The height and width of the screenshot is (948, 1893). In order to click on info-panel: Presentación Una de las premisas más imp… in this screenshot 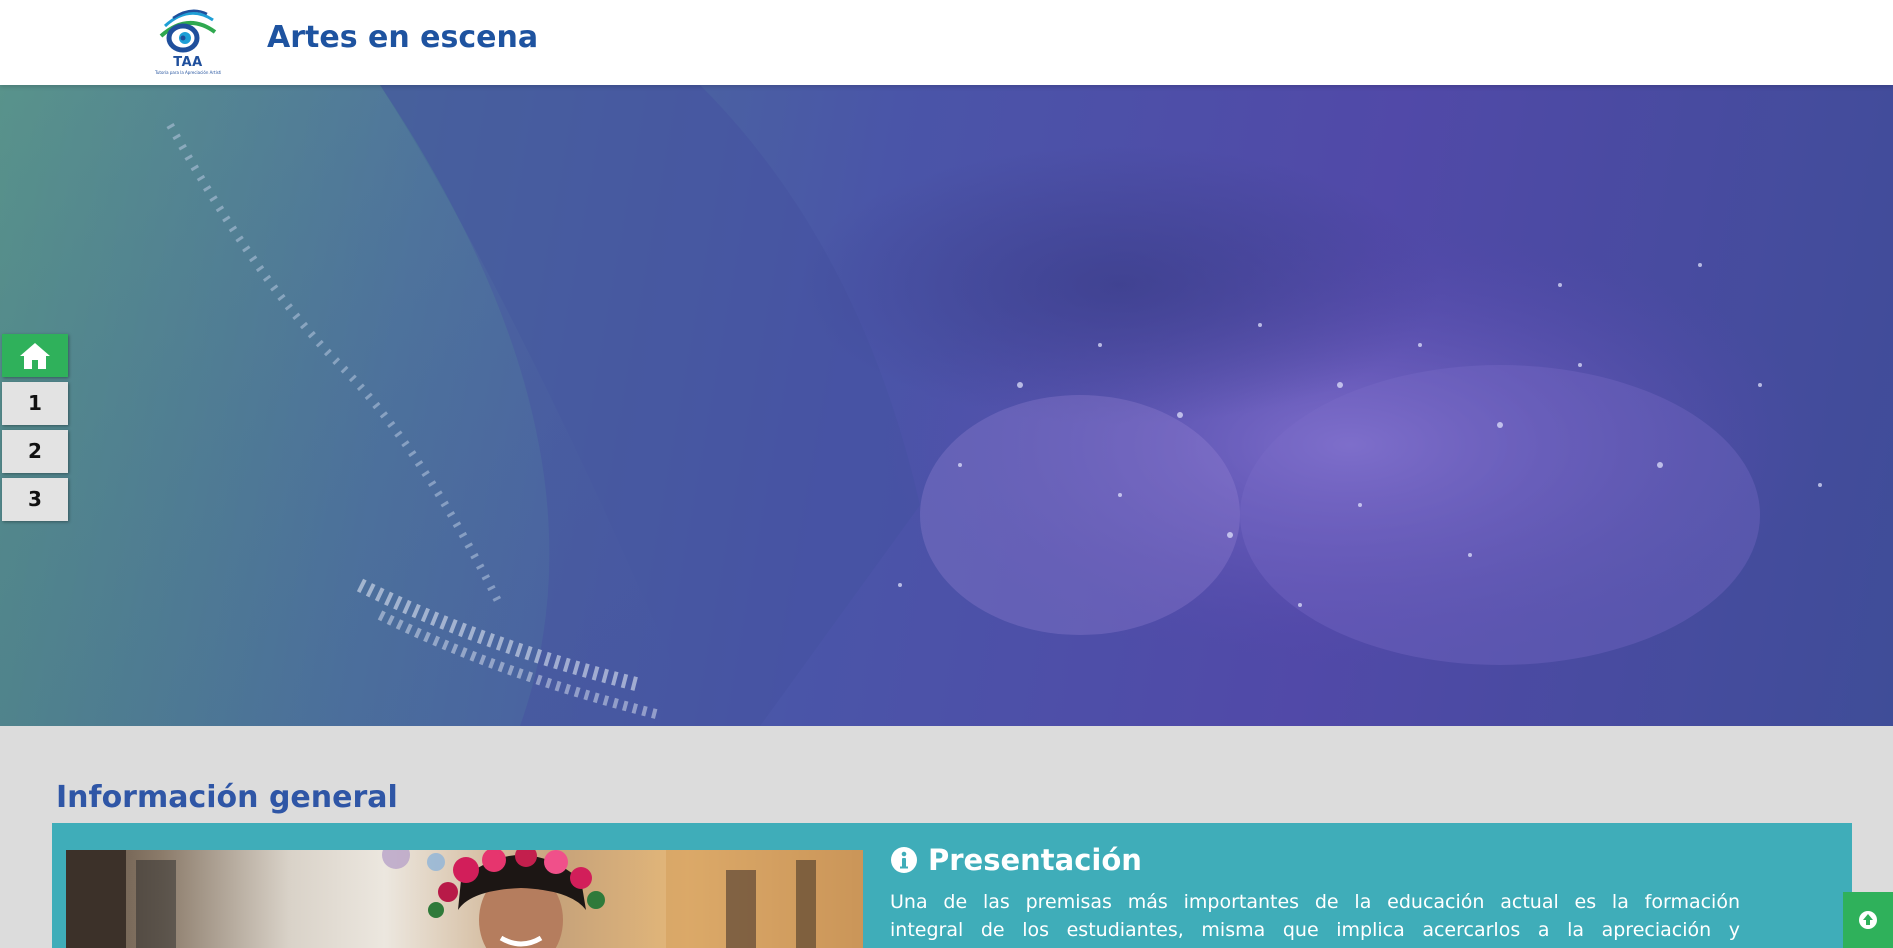, I will do `click(952, 885)`.